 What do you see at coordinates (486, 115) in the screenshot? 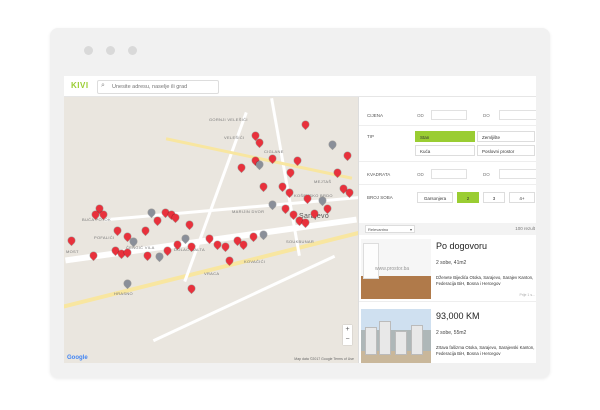
I see `price-to-label: DO` at bounding box center [486, 115].